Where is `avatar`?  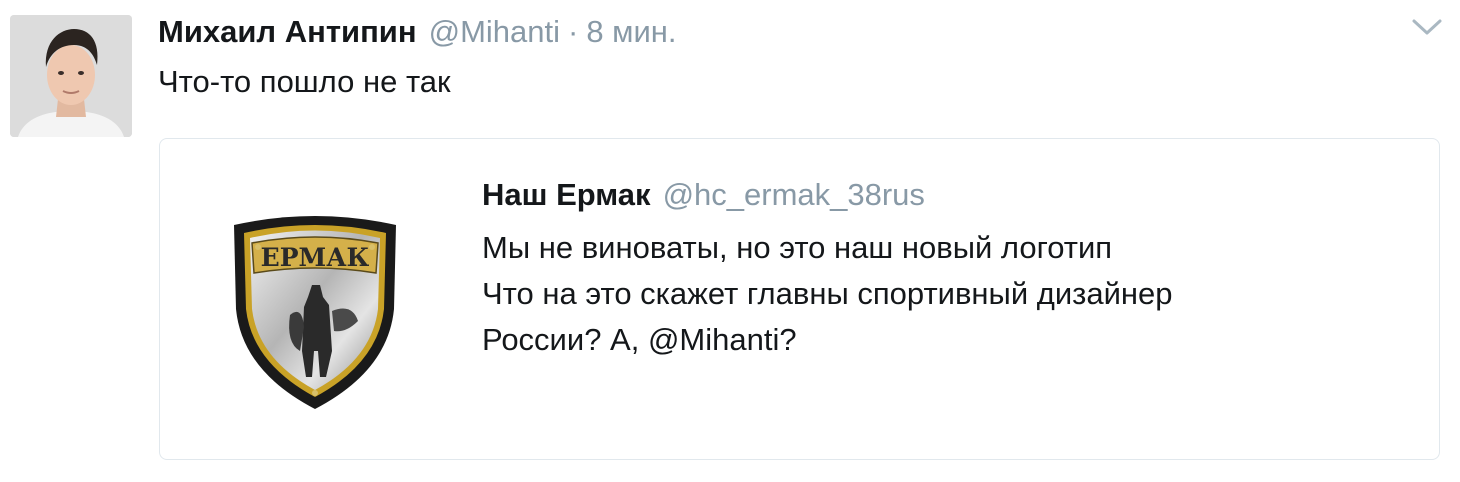
avatar is located at coordinates (71, 76).